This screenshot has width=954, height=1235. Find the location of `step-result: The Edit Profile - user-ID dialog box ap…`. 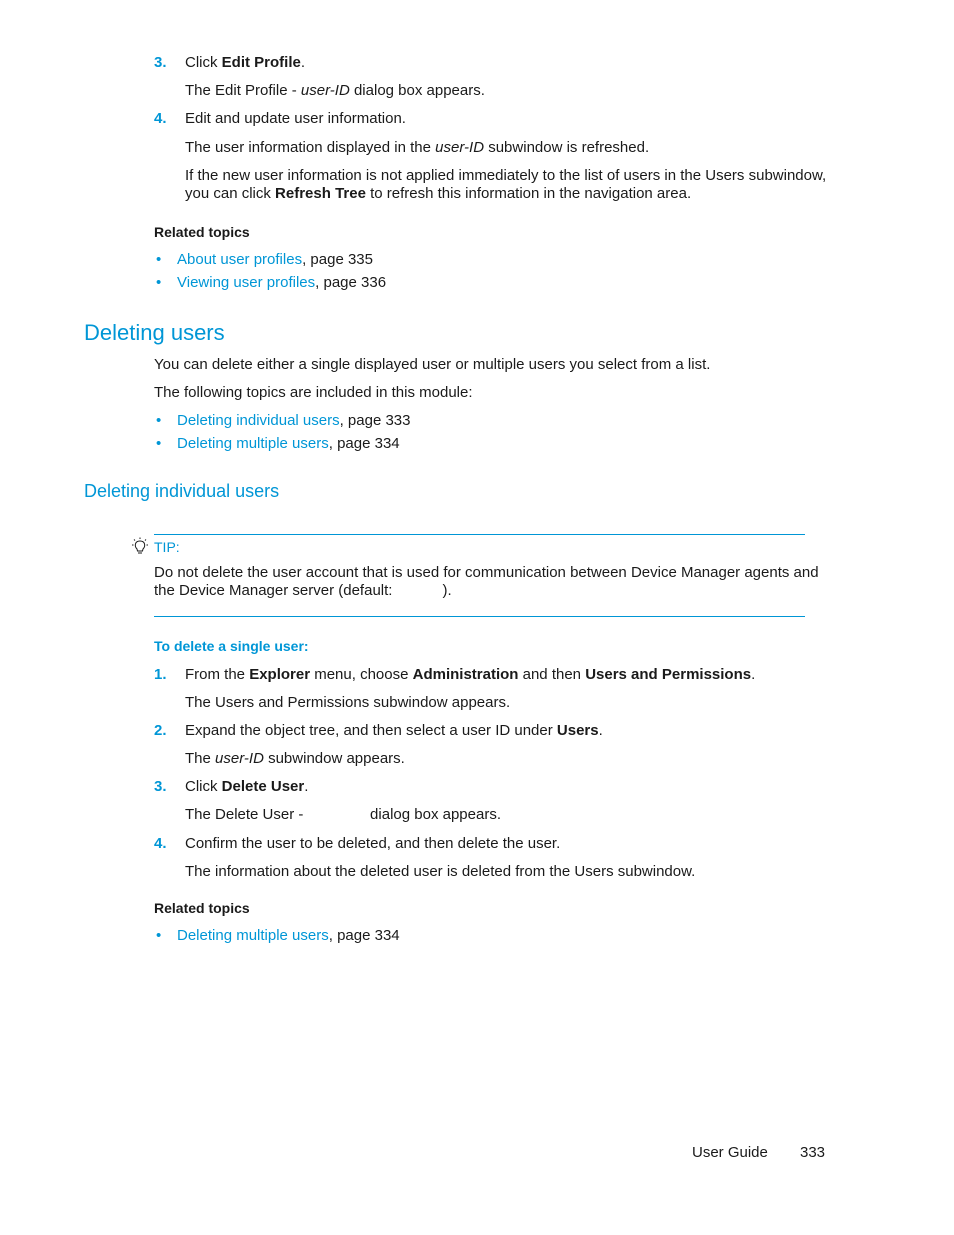

step-result: The Edit Profile - user-ID dialog box ap… is located at coordinates (335, 90).